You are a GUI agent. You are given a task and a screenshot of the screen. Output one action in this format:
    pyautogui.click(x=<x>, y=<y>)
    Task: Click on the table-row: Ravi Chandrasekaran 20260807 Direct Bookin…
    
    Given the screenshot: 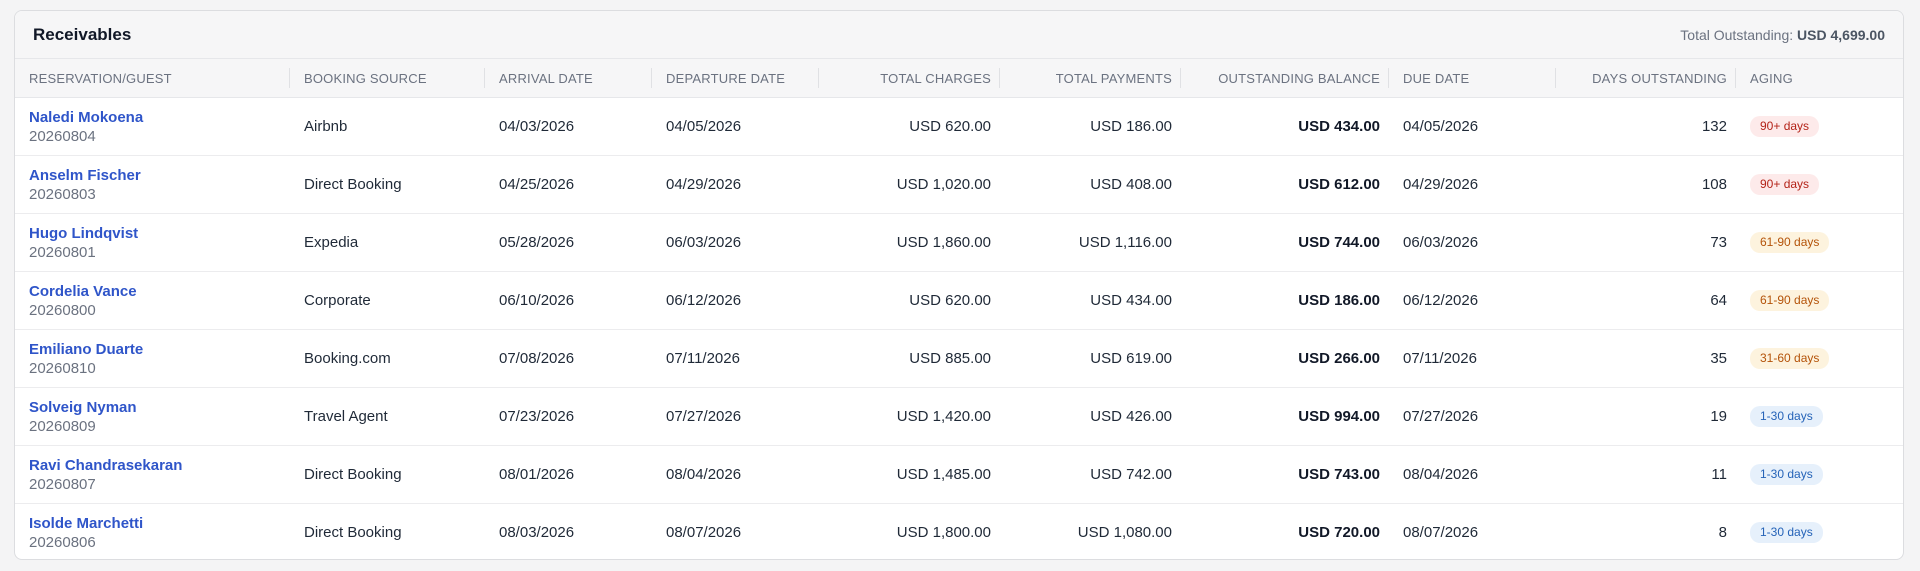 What is the action you would take?
    pyautogui.click(x=959, y=474)
    